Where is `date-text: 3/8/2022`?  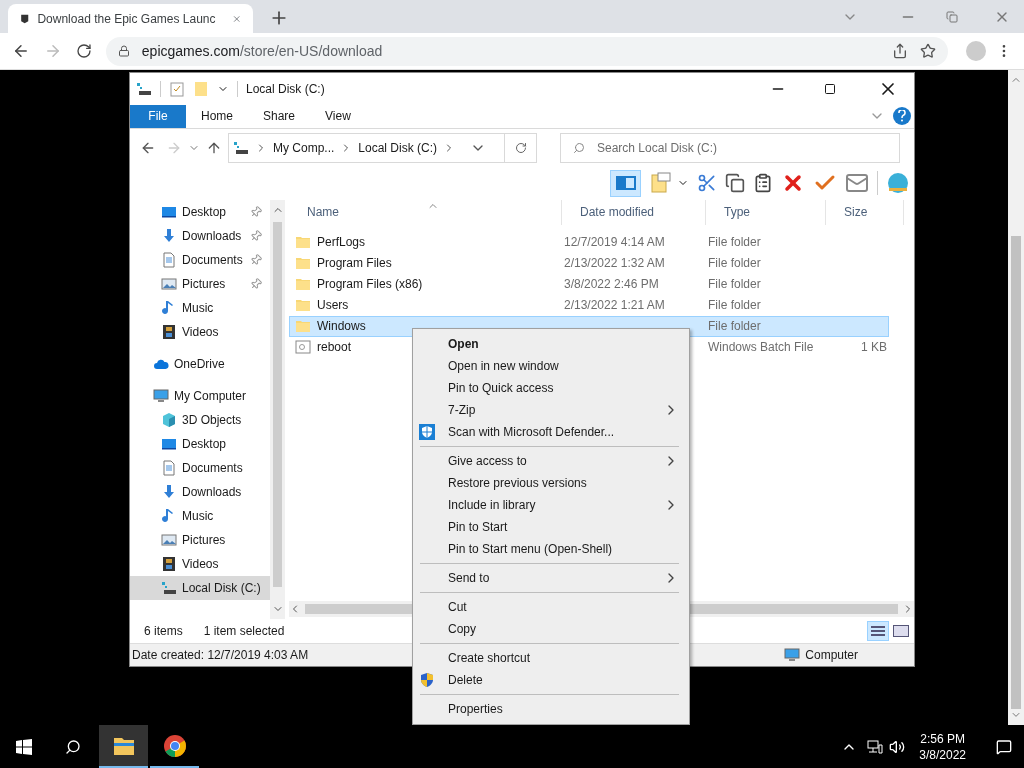 date-text: 3/8/2022 is located at coordinates (942, 754).